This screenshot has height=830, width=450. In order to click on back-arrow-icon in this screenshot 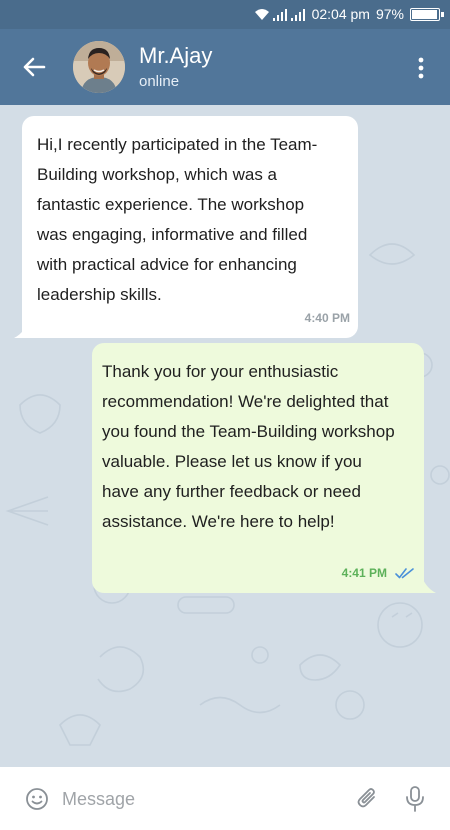, I will do `click(34, 67)`.